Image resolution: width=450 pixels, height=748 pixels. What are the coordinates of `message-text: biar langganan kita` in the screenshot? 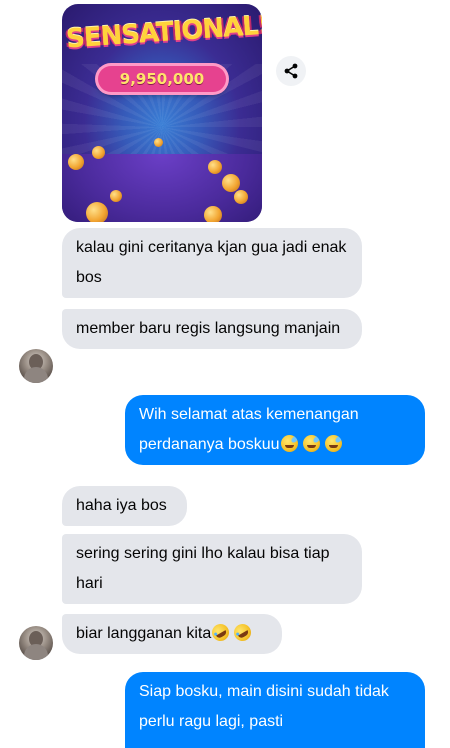 It's located at (144, 633).